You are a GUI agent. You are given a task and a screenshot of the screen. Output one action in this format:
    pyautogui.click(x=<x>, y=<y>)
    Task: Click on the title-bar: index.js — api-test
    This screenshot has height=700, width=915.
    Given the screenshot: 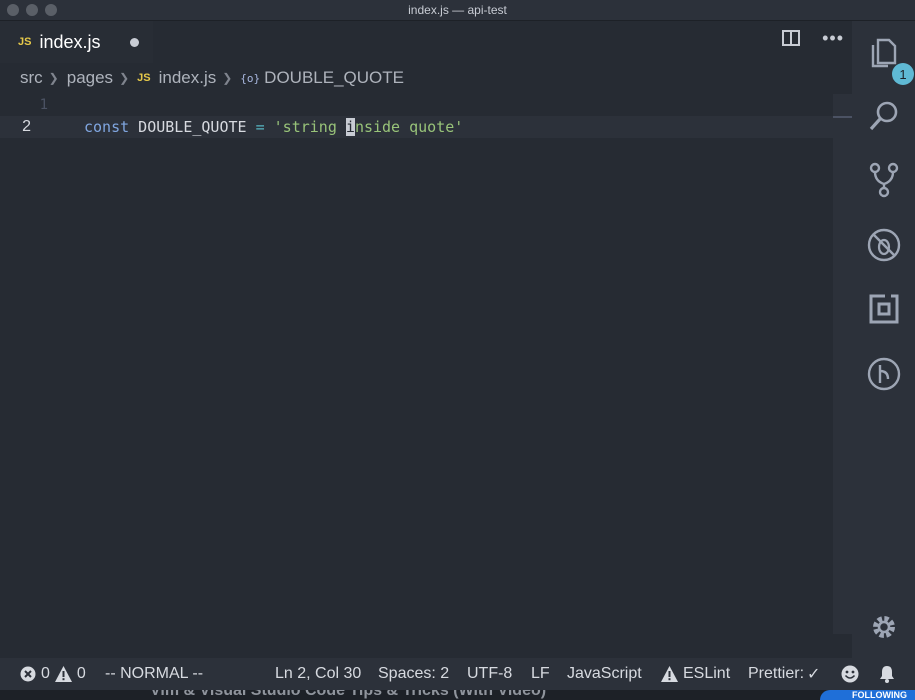 What is the action you would take?
    pyautogui.click(x=457, y=10)
    